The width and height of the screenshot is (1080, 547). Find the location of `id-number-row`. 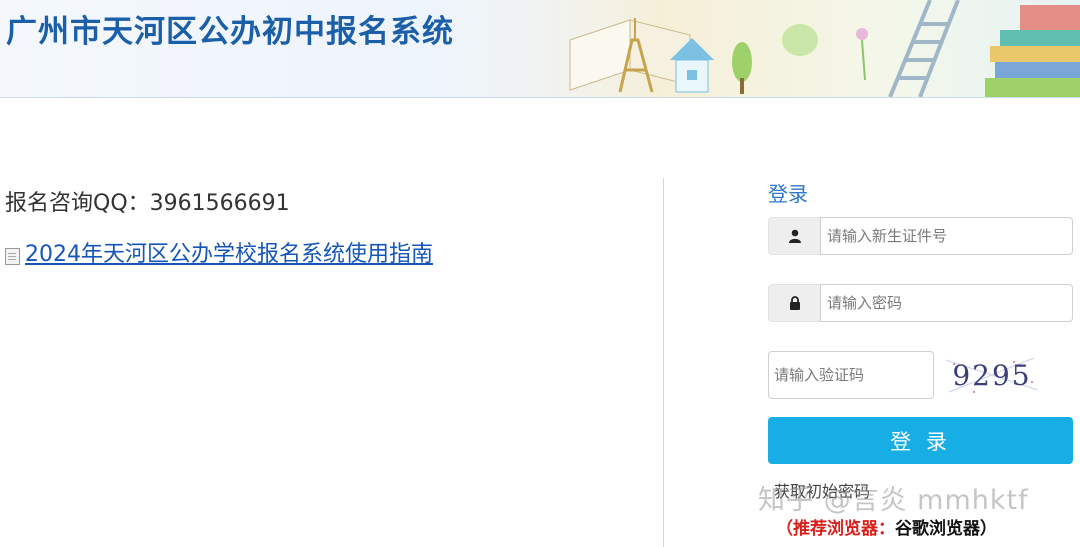

id-number-row is located at coordinates (920, 236).